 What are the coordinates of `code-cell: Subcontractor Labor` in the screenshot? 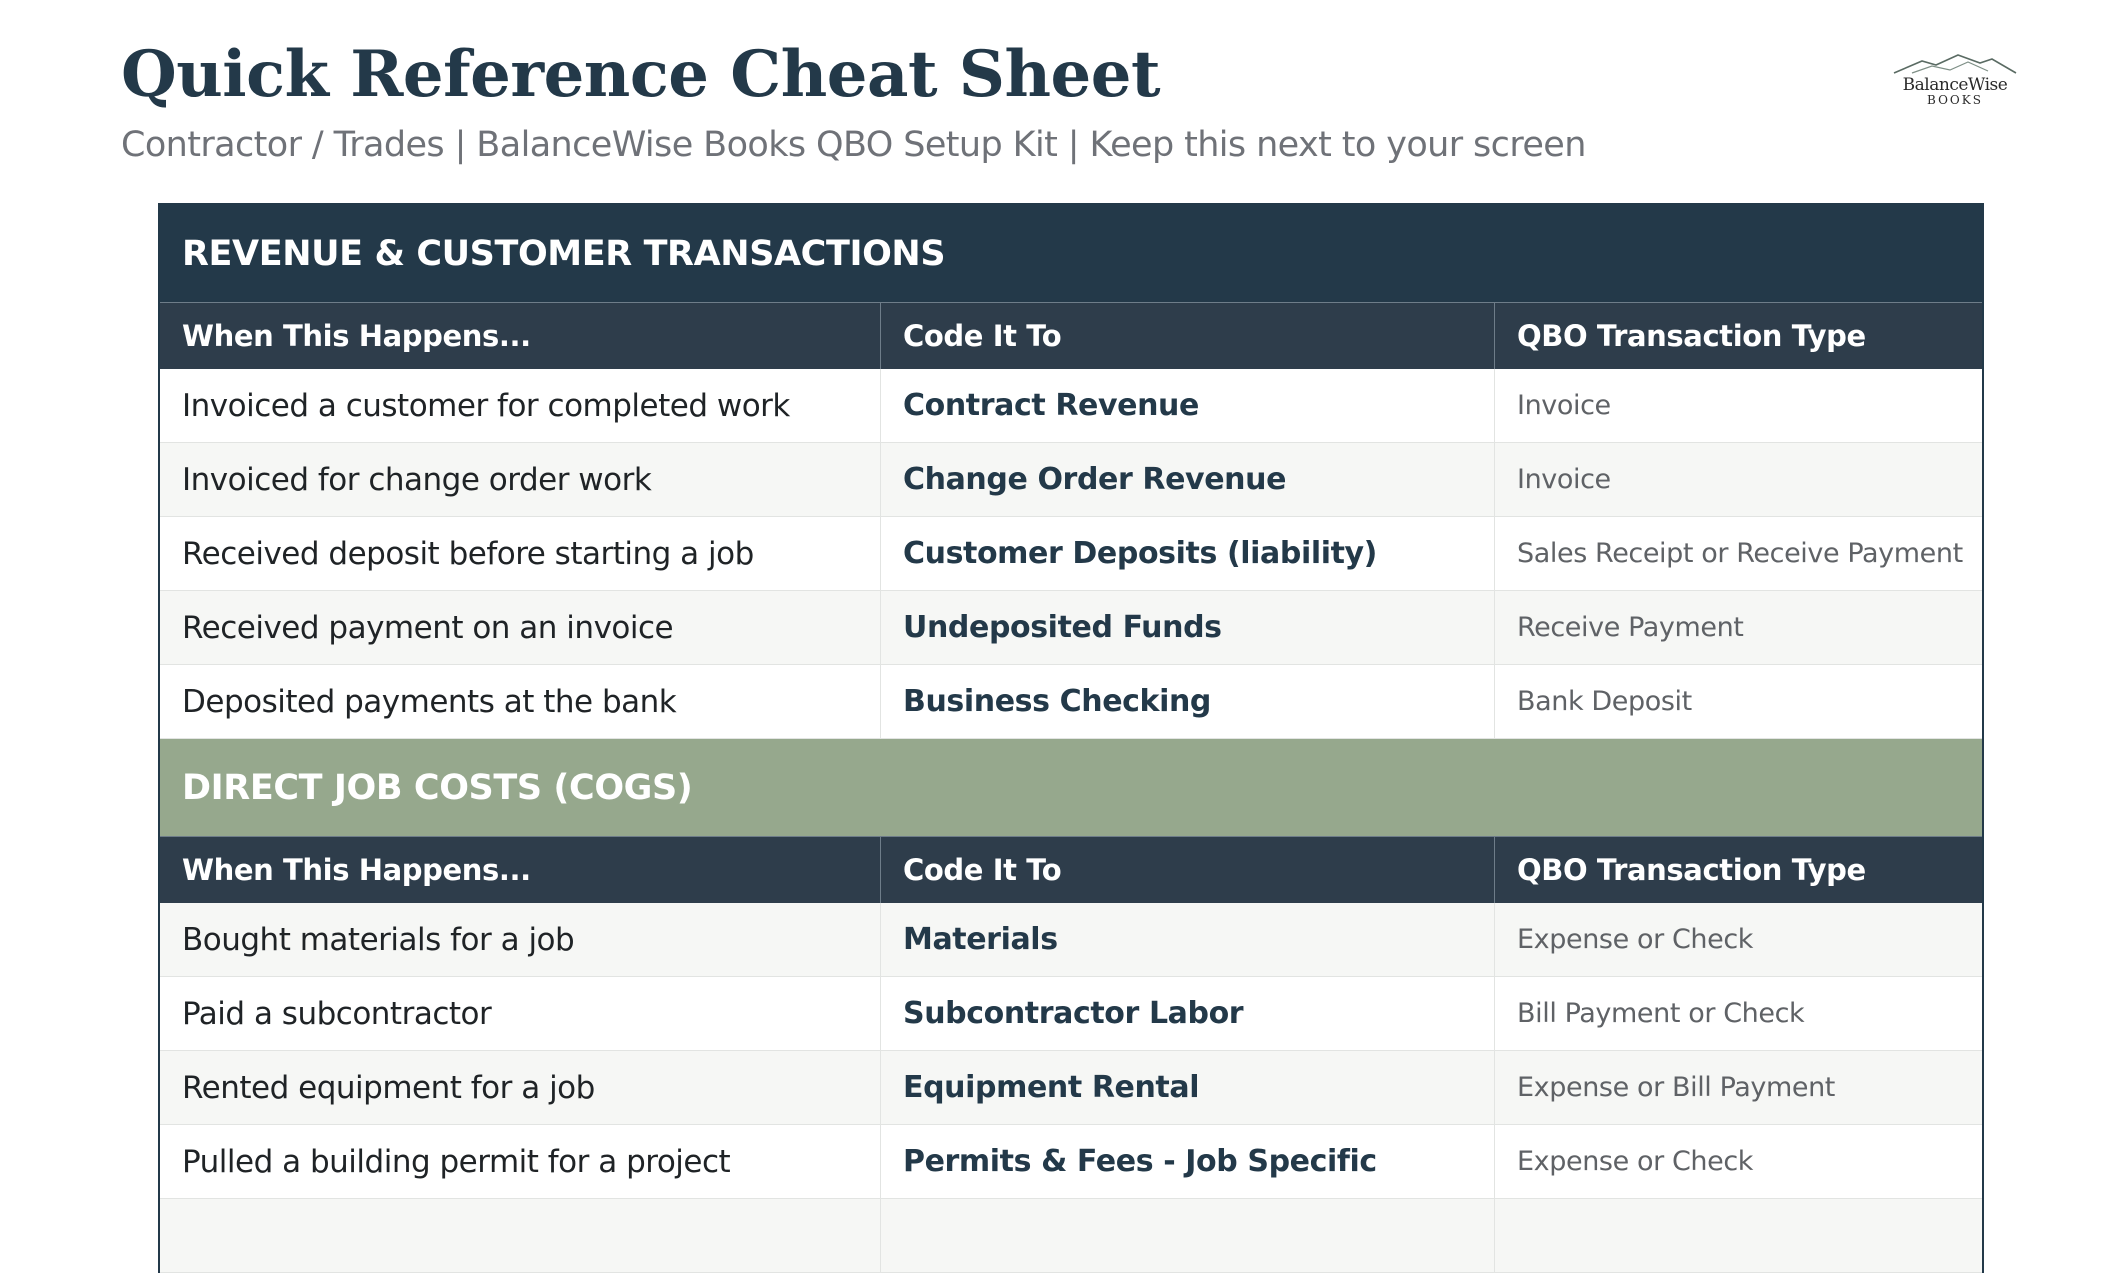 It's located at (1187, 1013).